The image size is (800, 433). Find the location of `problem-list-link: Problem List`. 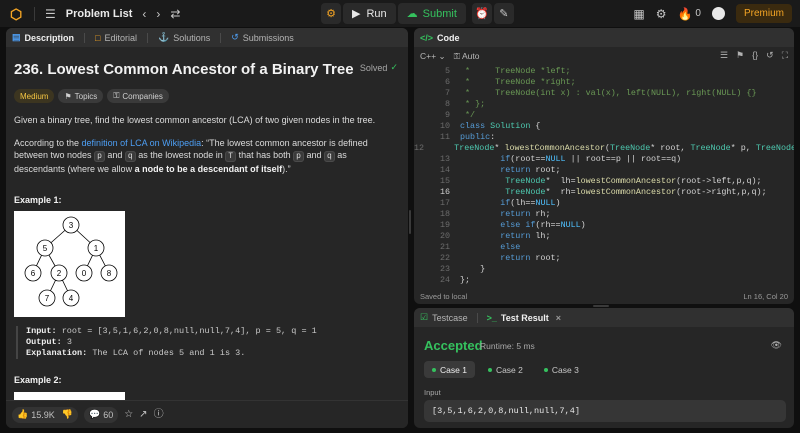

problem-list-link: Problem List is located at coordinates (99, 14).